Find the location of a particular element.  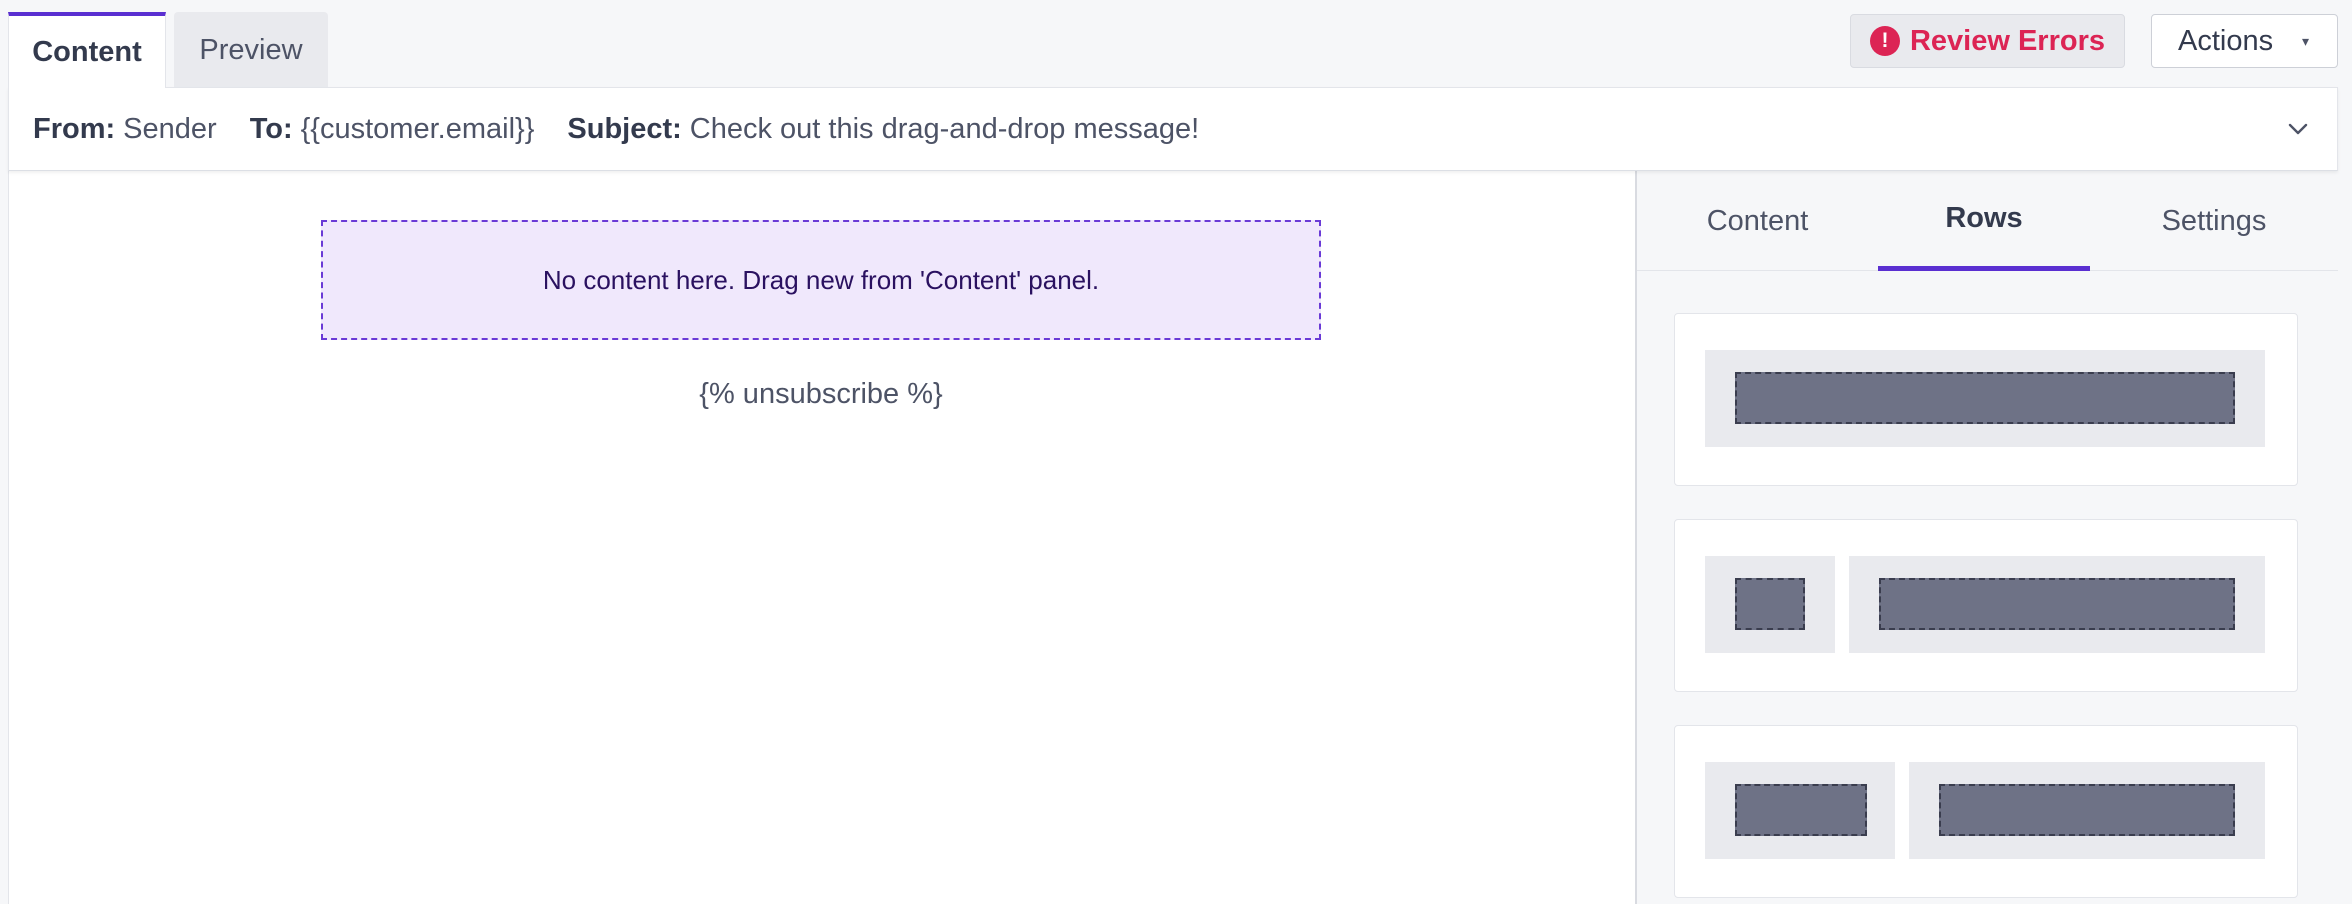

tab-preview-label: Preview is located at coordinates (251, 49).